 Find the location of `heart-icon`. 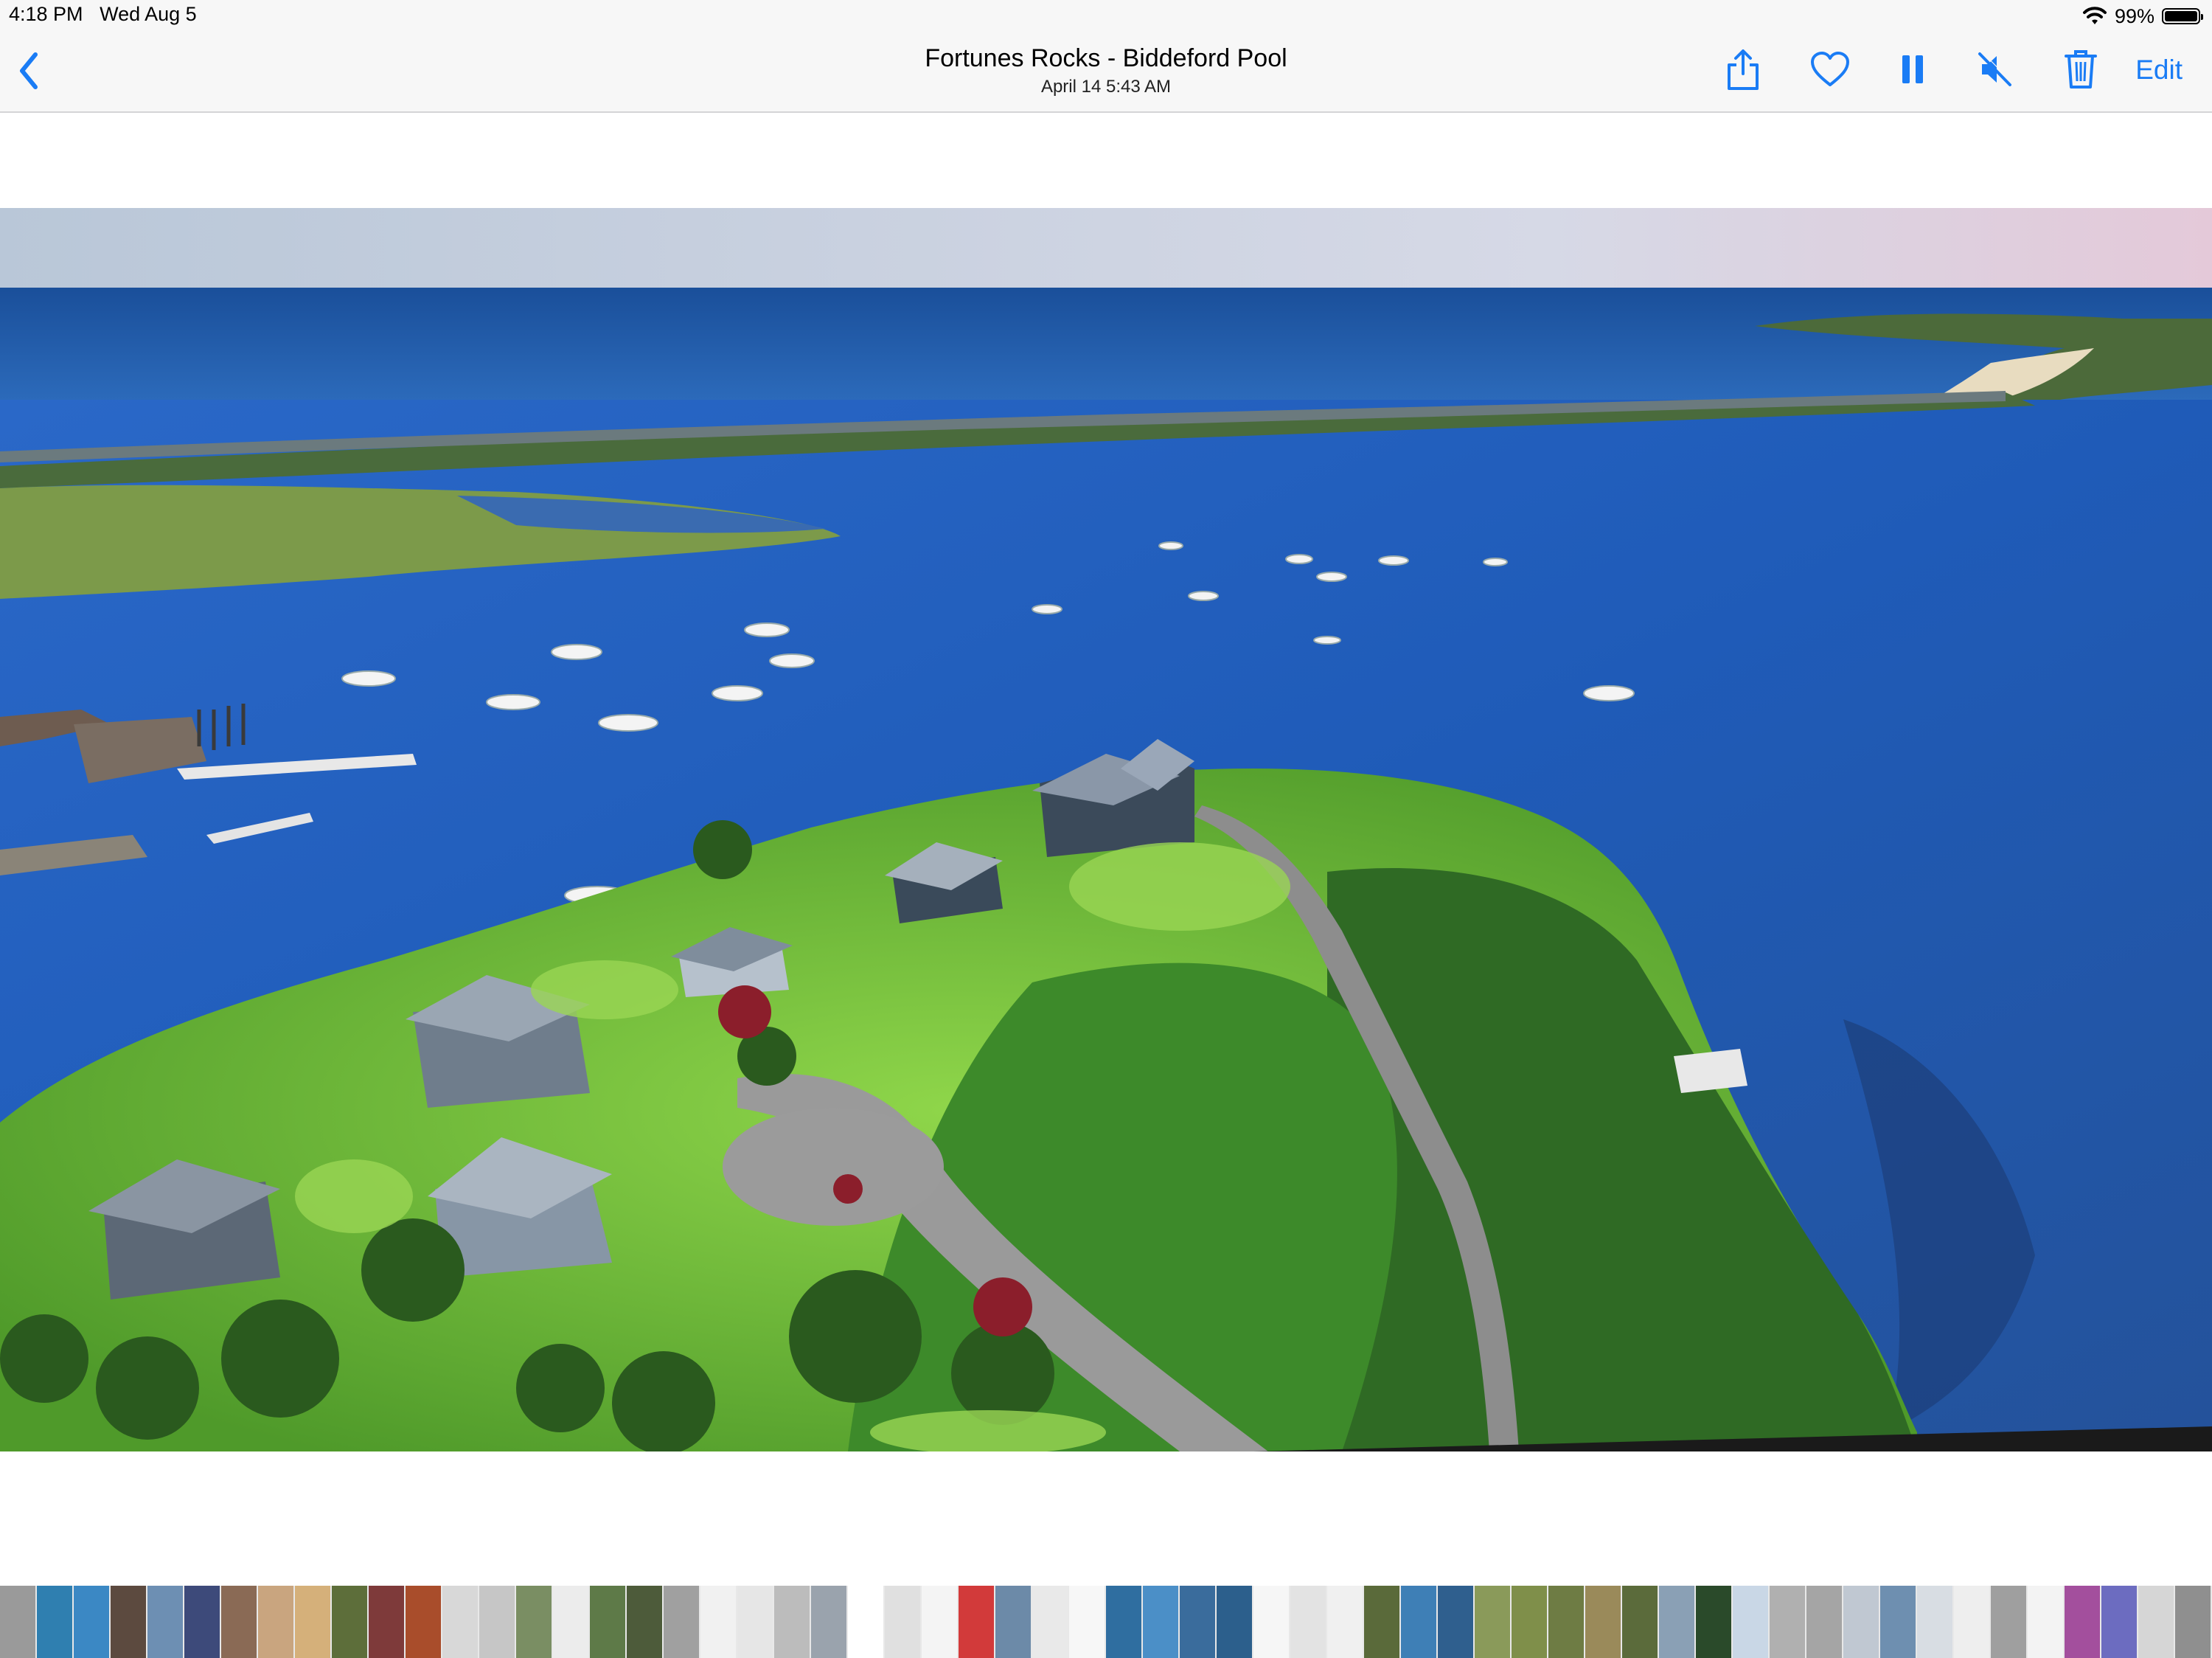

heart-icon is located at coordinates (1830, 69).